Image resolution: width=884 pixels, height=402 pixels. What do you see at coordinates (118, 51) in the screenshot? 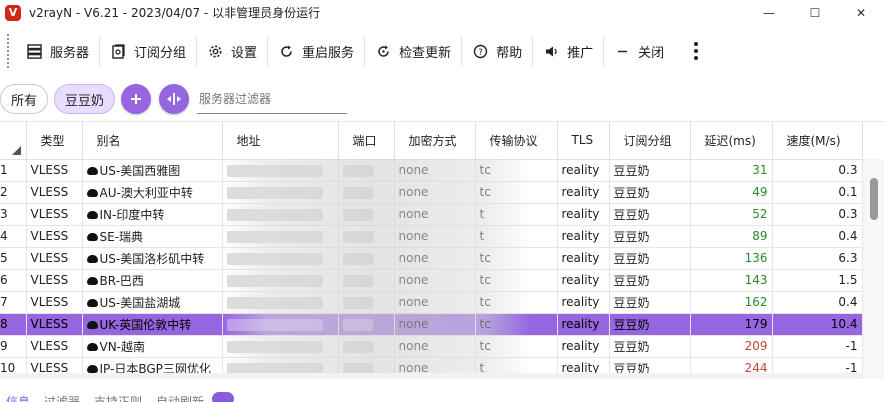
I see `subscription-icon` at bounding box center [118, 51].